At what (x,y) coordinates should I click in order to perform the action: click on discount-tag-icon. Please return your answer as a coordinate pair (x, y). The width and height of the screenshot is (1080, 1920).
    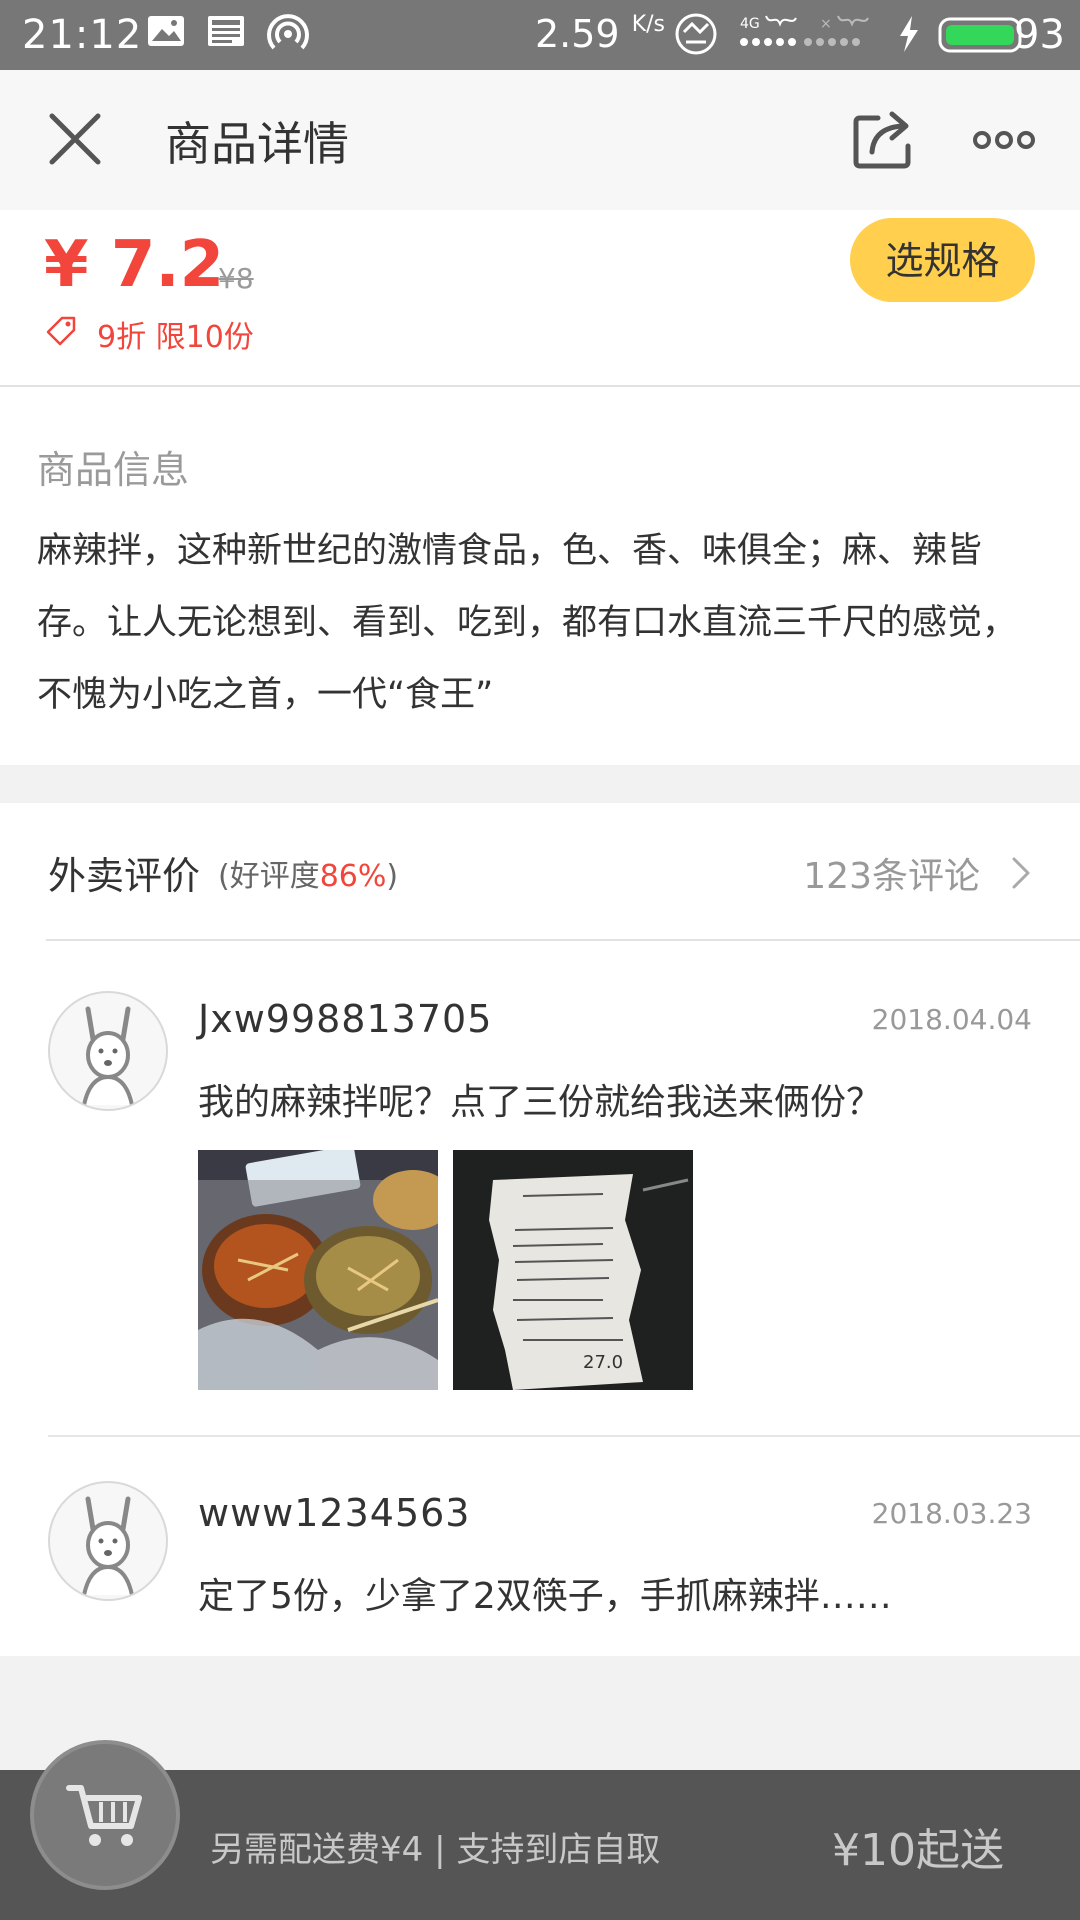
    Looking at the image, I should click on (61, 331).